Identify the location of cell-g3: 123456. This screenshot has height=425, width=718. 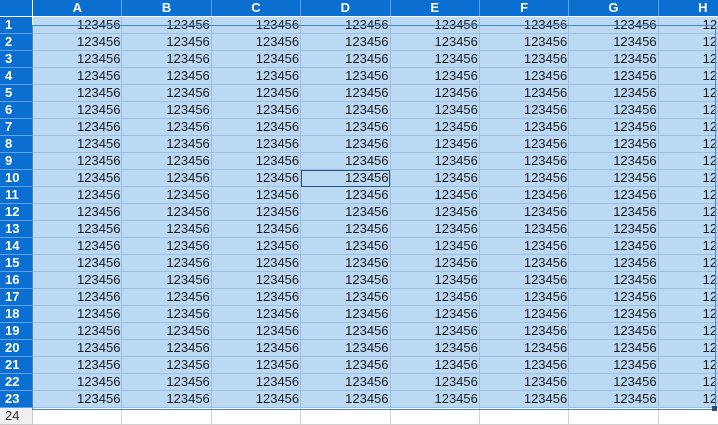
(613, 59).